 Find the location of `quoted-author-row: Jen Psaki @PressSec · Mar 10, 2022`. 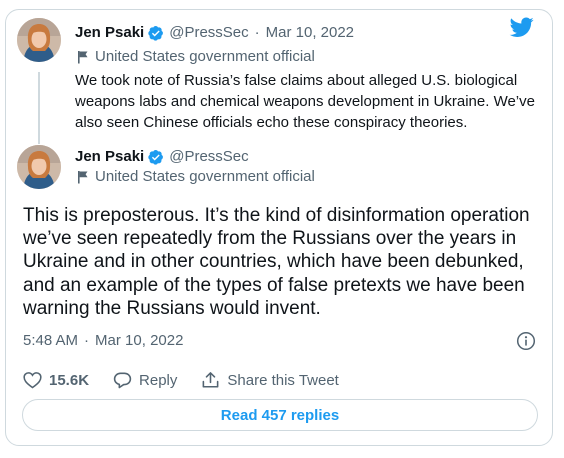

quoted-author-row: Jen Psaki @PressSec · Mar 10, 2022 is located at coordinates (214, 32).